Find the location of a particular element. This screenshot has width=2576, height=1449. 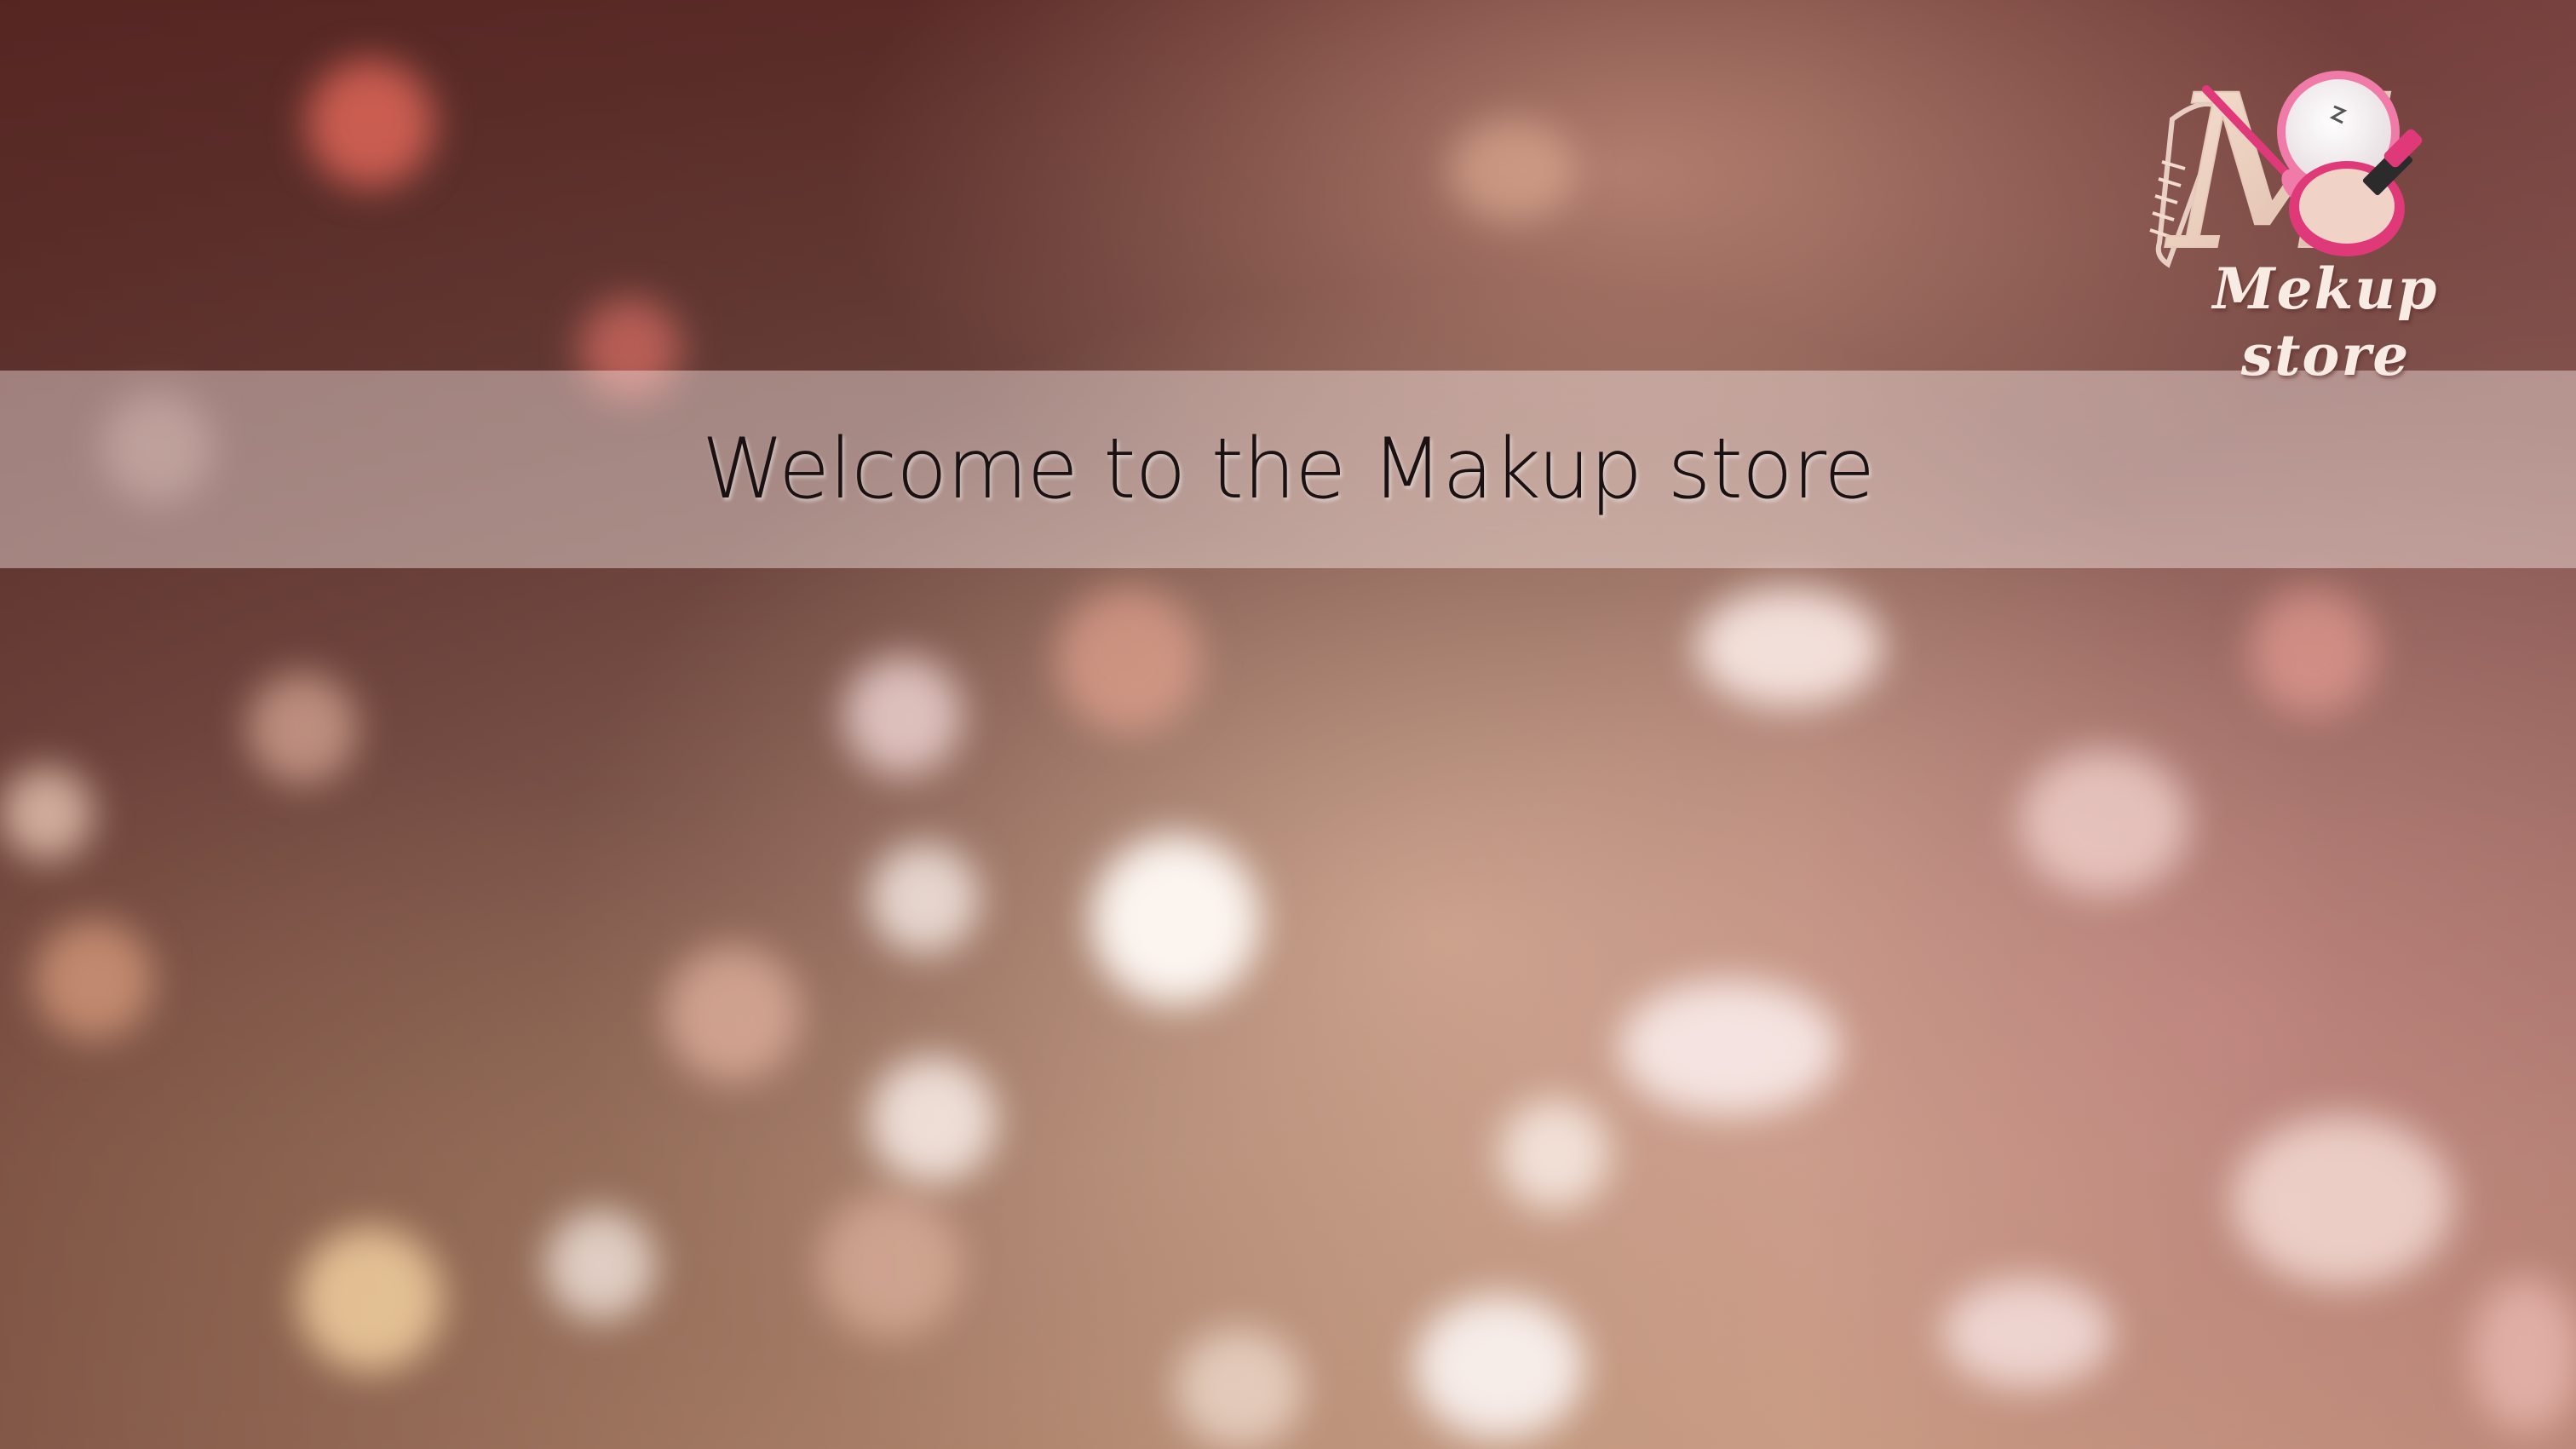

store-logo: M Mekup store is located at coordinates (2326, 218).